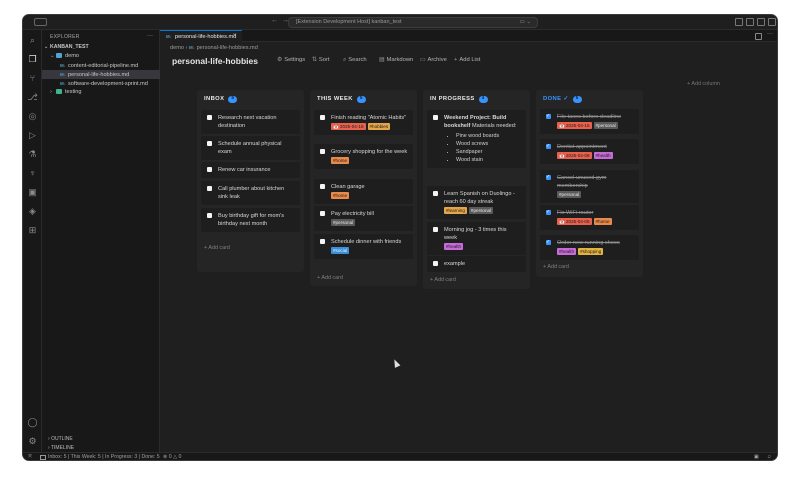 The height and width of the screenshot is (490, 800). I want to click on window-menu-icon, so click(40, 22).